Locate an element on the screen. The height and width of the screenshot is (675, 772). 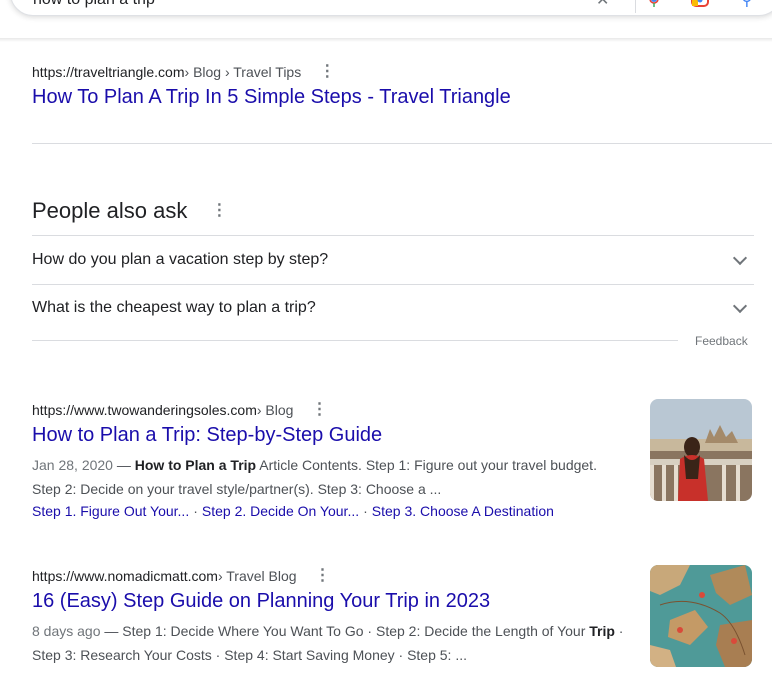
people-also-ask-heading: People also ask ⋮ is located at coordinates (129, 211).